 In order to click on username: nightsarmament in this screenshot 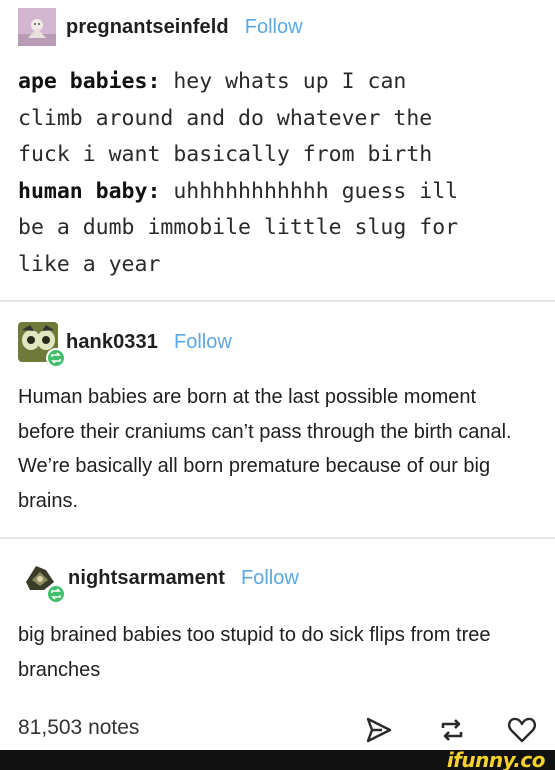, I will do `click(146, 578)`.